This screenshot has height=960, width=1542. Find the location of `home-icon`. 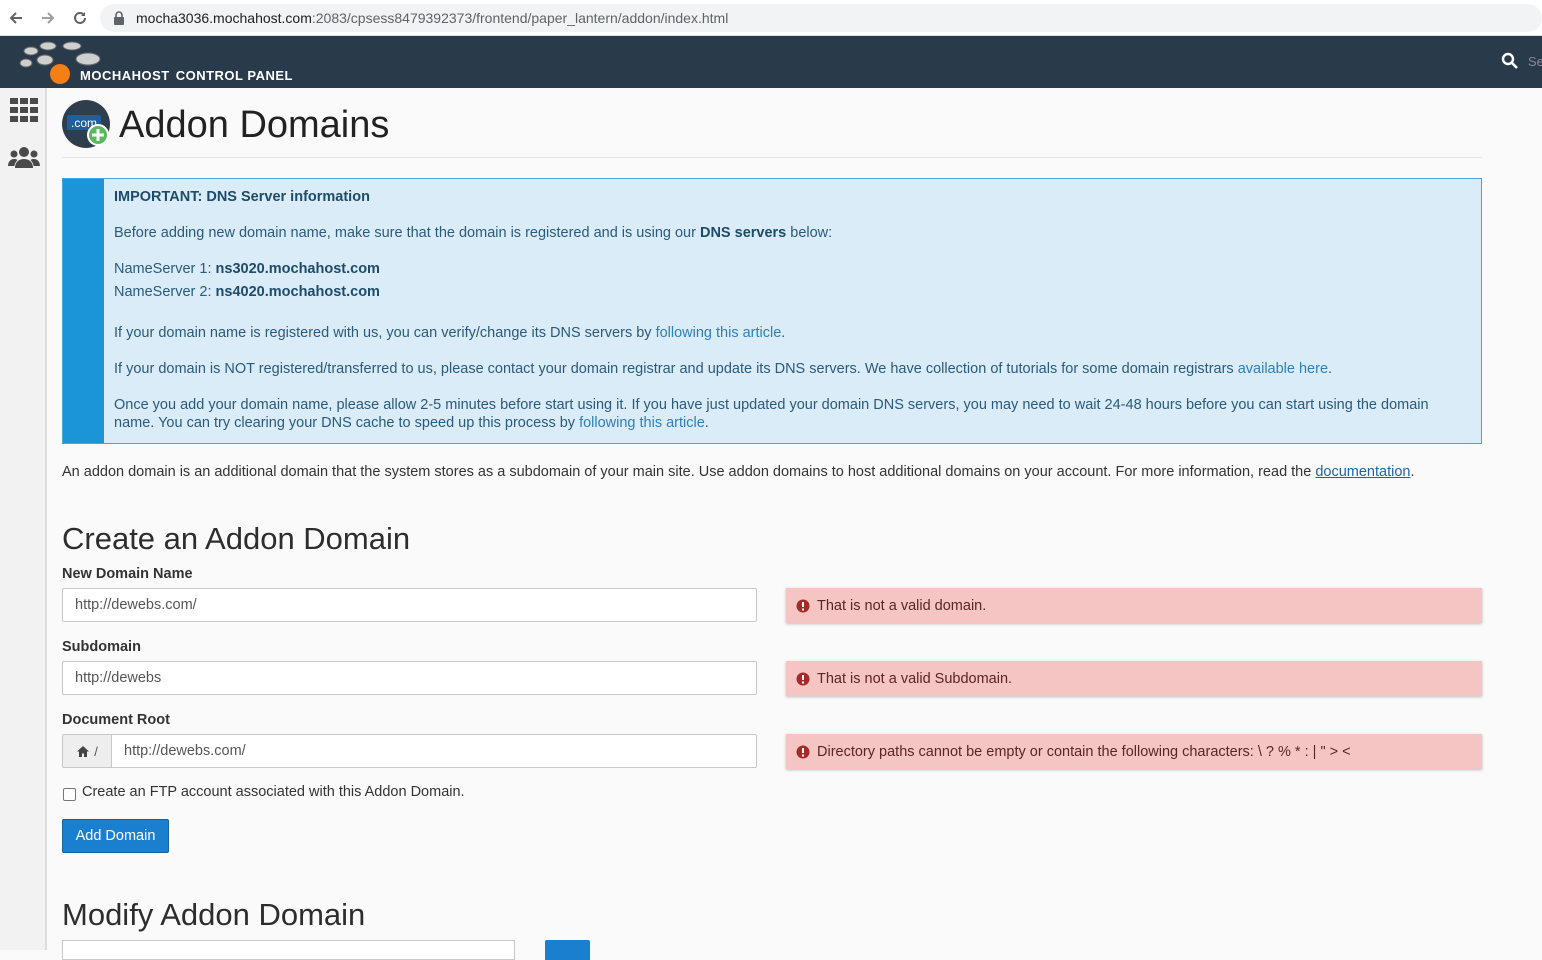

home-icon is located at coordinates (83, 751).